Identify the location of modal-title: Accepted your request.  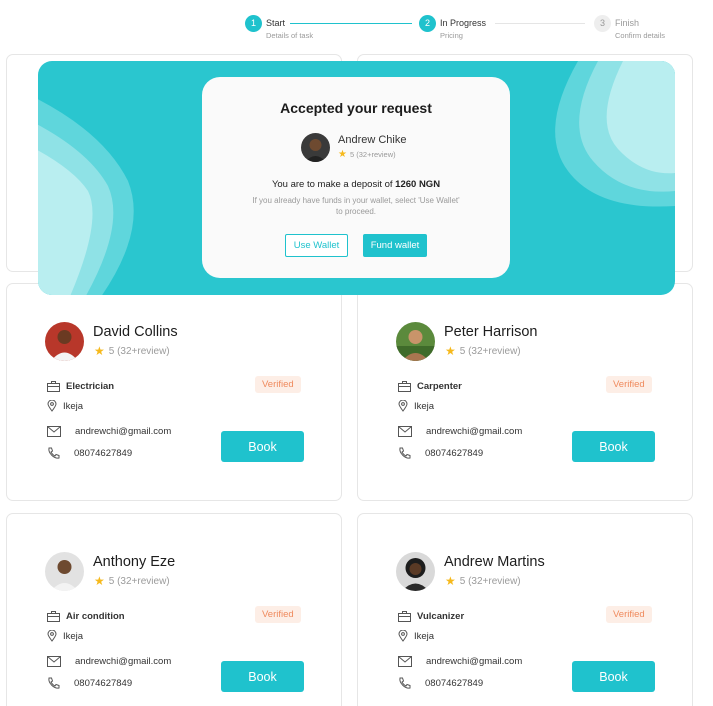
(356, 108).